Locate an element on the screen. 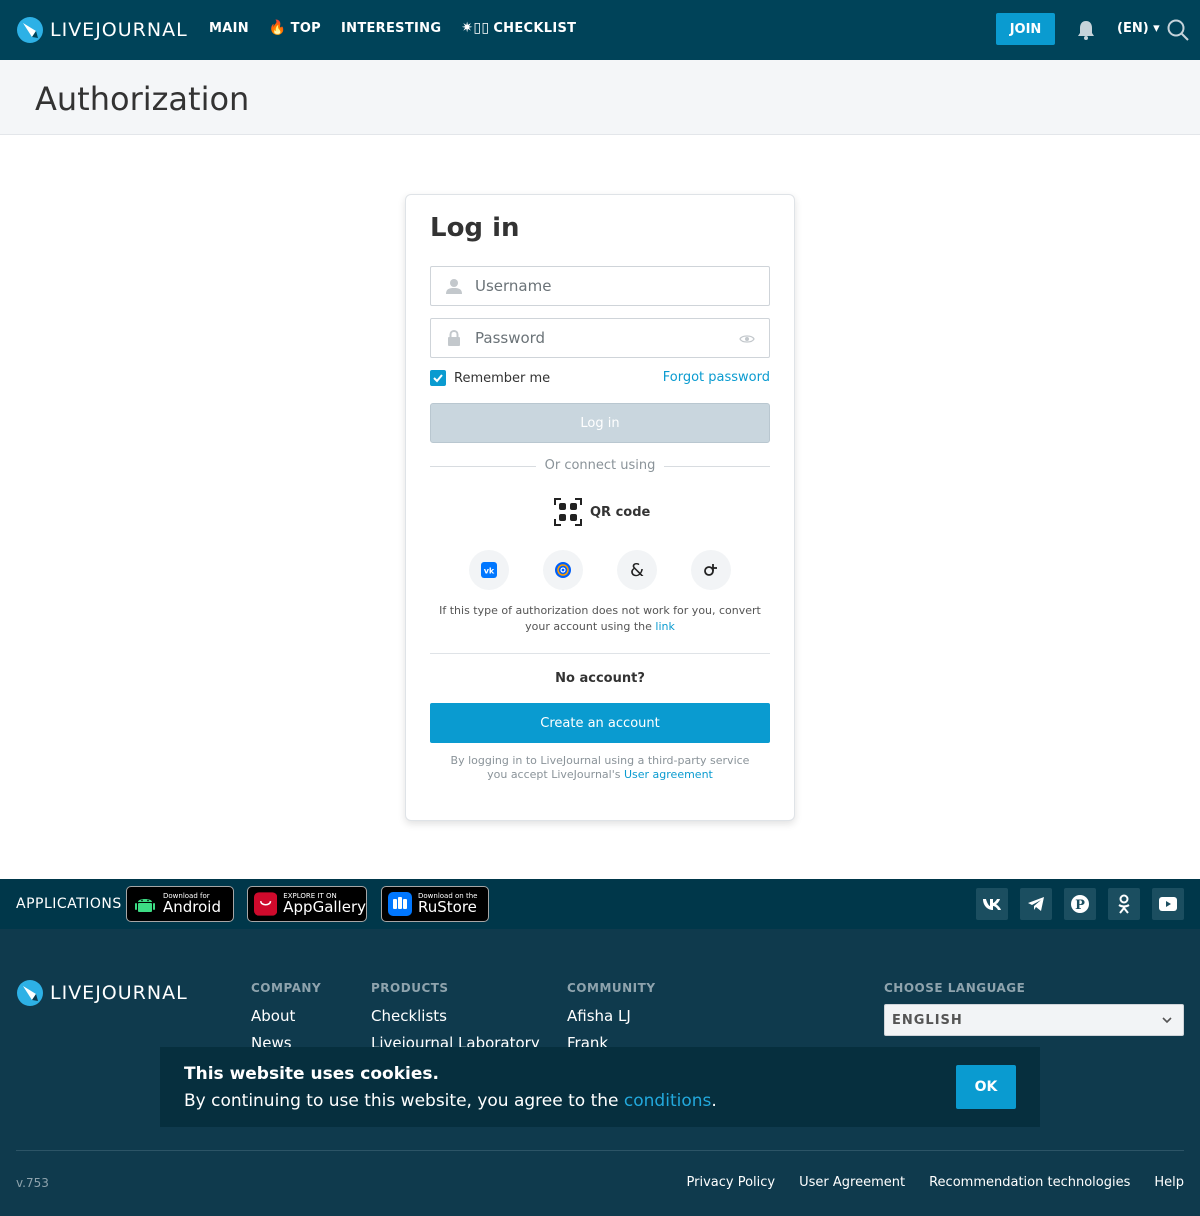 Image resolution: width=1200 pixels, height=1216 pixels. nav-checklist: ✷▯▯ CHECKLIST is located at coordinates (518, 28).